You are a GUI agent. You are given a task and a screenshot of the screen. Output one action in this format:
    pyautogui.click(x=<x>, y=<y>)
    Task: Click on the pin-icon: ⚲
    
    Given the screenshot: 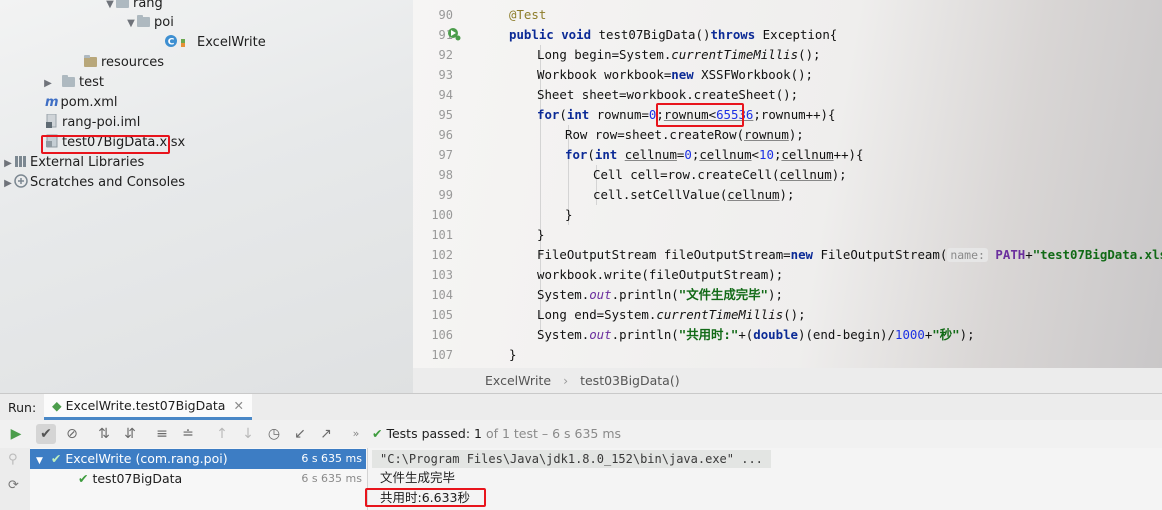 What is the action you would take?
    pyautogui.click(x=13, y=459)
    